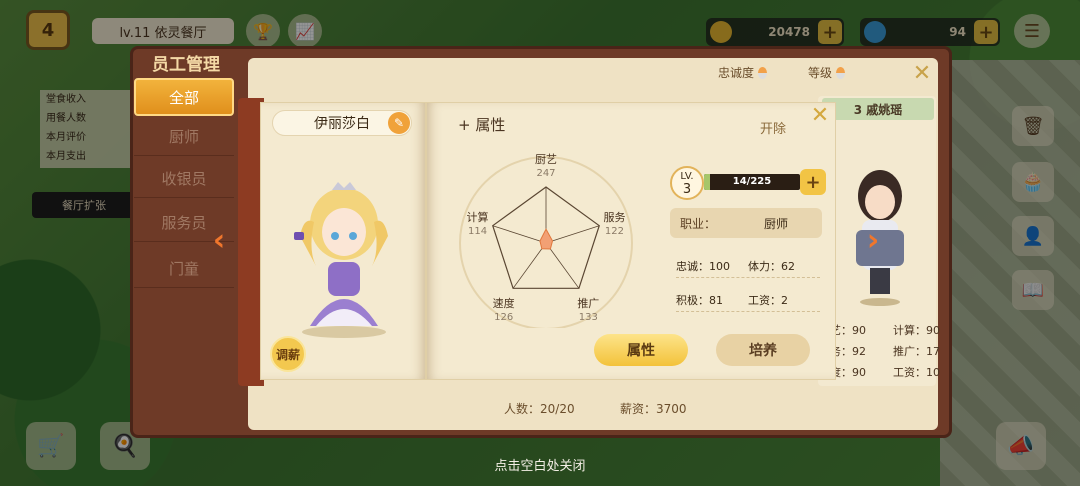  Describe the element at coordinates (614, 217) in the screenshot. I see `radar-axis-label: 服务` at that location.